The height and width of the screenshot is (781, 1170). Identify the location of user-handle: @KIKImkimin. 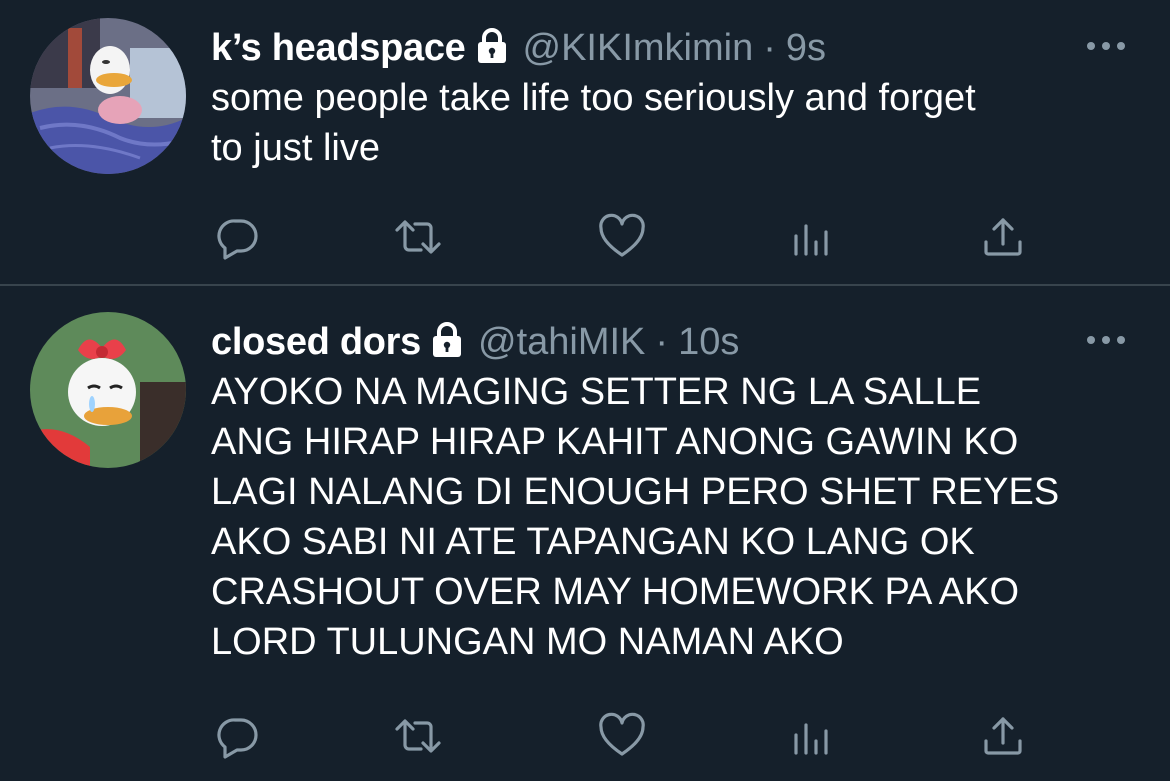
(638, 48).